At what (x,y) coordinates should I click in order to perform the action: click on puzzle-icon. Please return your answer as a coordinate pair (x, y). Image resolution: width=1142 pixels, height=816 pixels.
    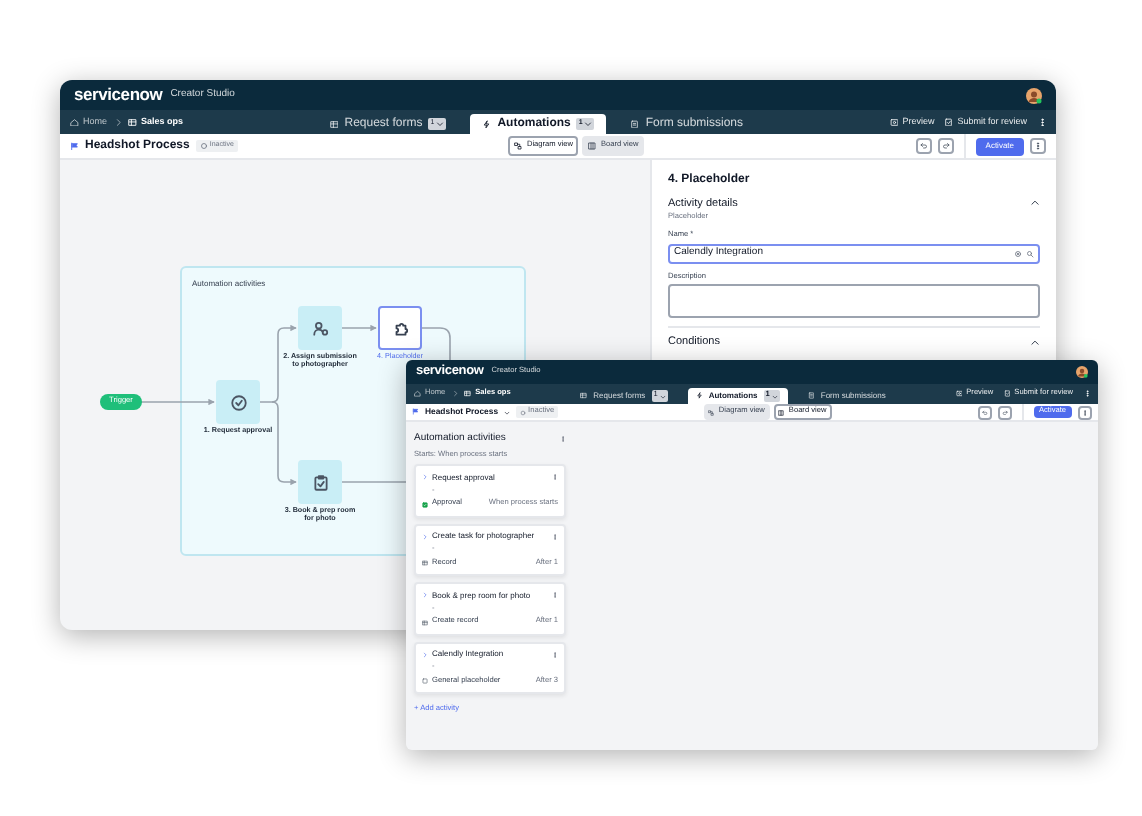
    Looking at the image, I should click on (400, 328).